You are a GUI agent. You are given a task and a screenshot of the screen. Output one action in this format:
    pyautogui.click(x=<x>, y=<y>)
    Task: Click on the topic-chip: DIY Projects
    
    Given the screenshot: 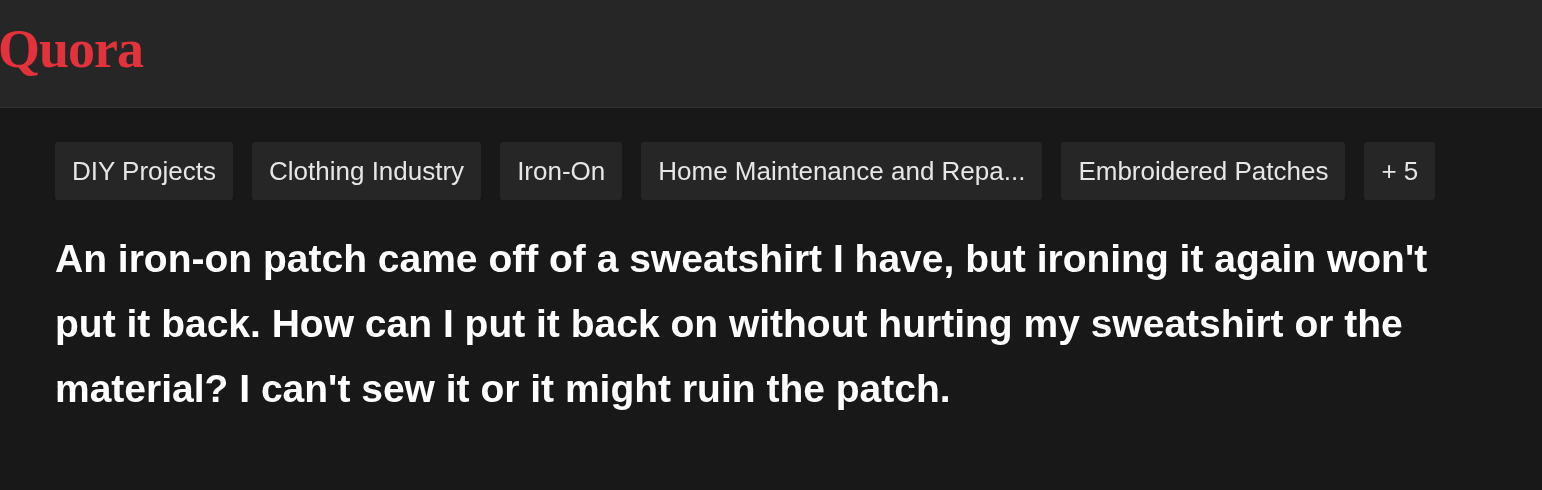 What is the action you would take?
    pyautogui.click(x=144, y=171)
    